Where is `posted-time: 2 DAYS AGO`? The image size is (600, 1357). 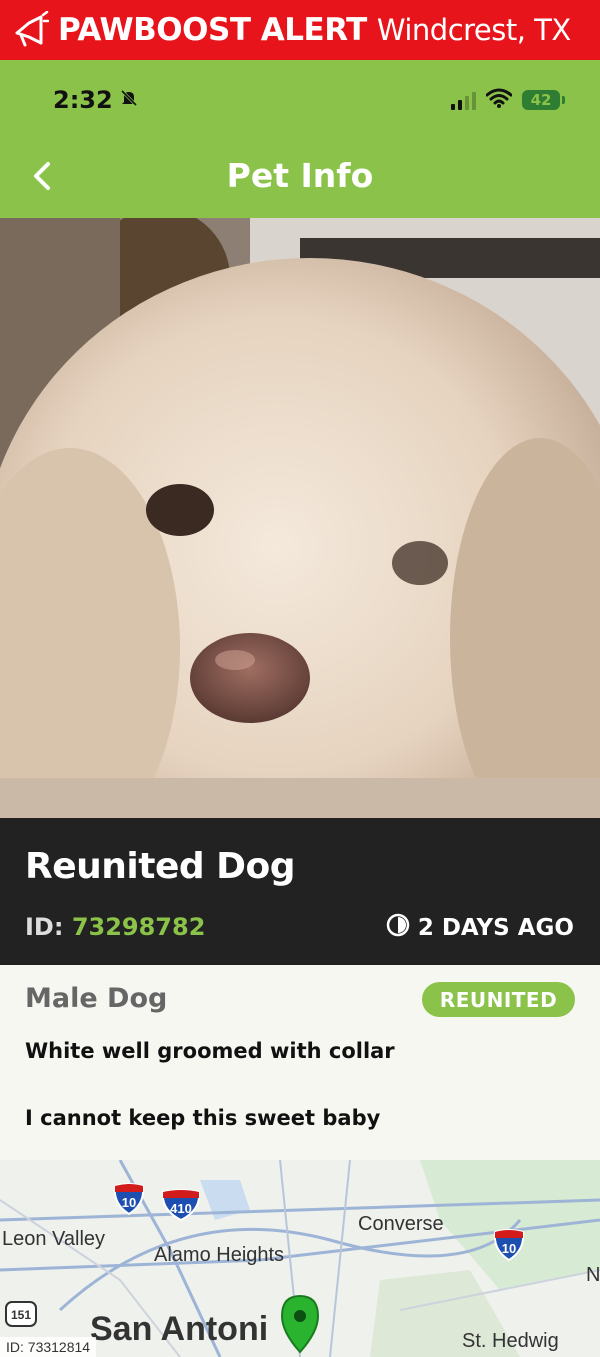 posted-time: 2 DAYS AGO is located at coordinates (480, 928).